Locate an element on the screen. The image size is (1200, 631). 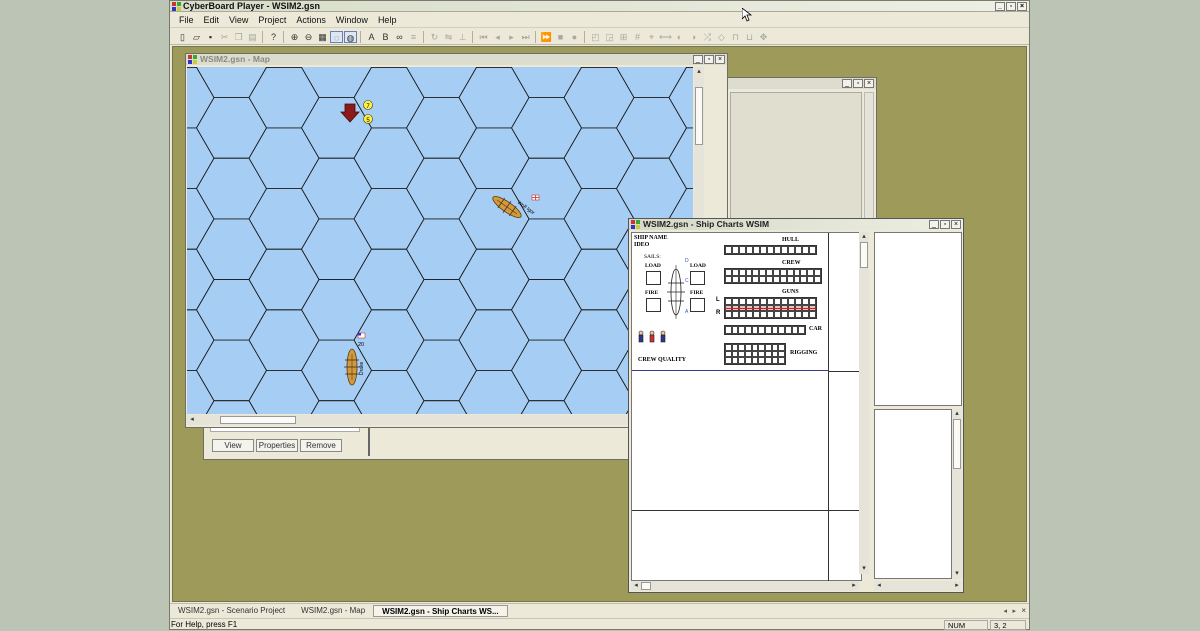
maximize-button: ▫ is located at coordinates (1011, 6).